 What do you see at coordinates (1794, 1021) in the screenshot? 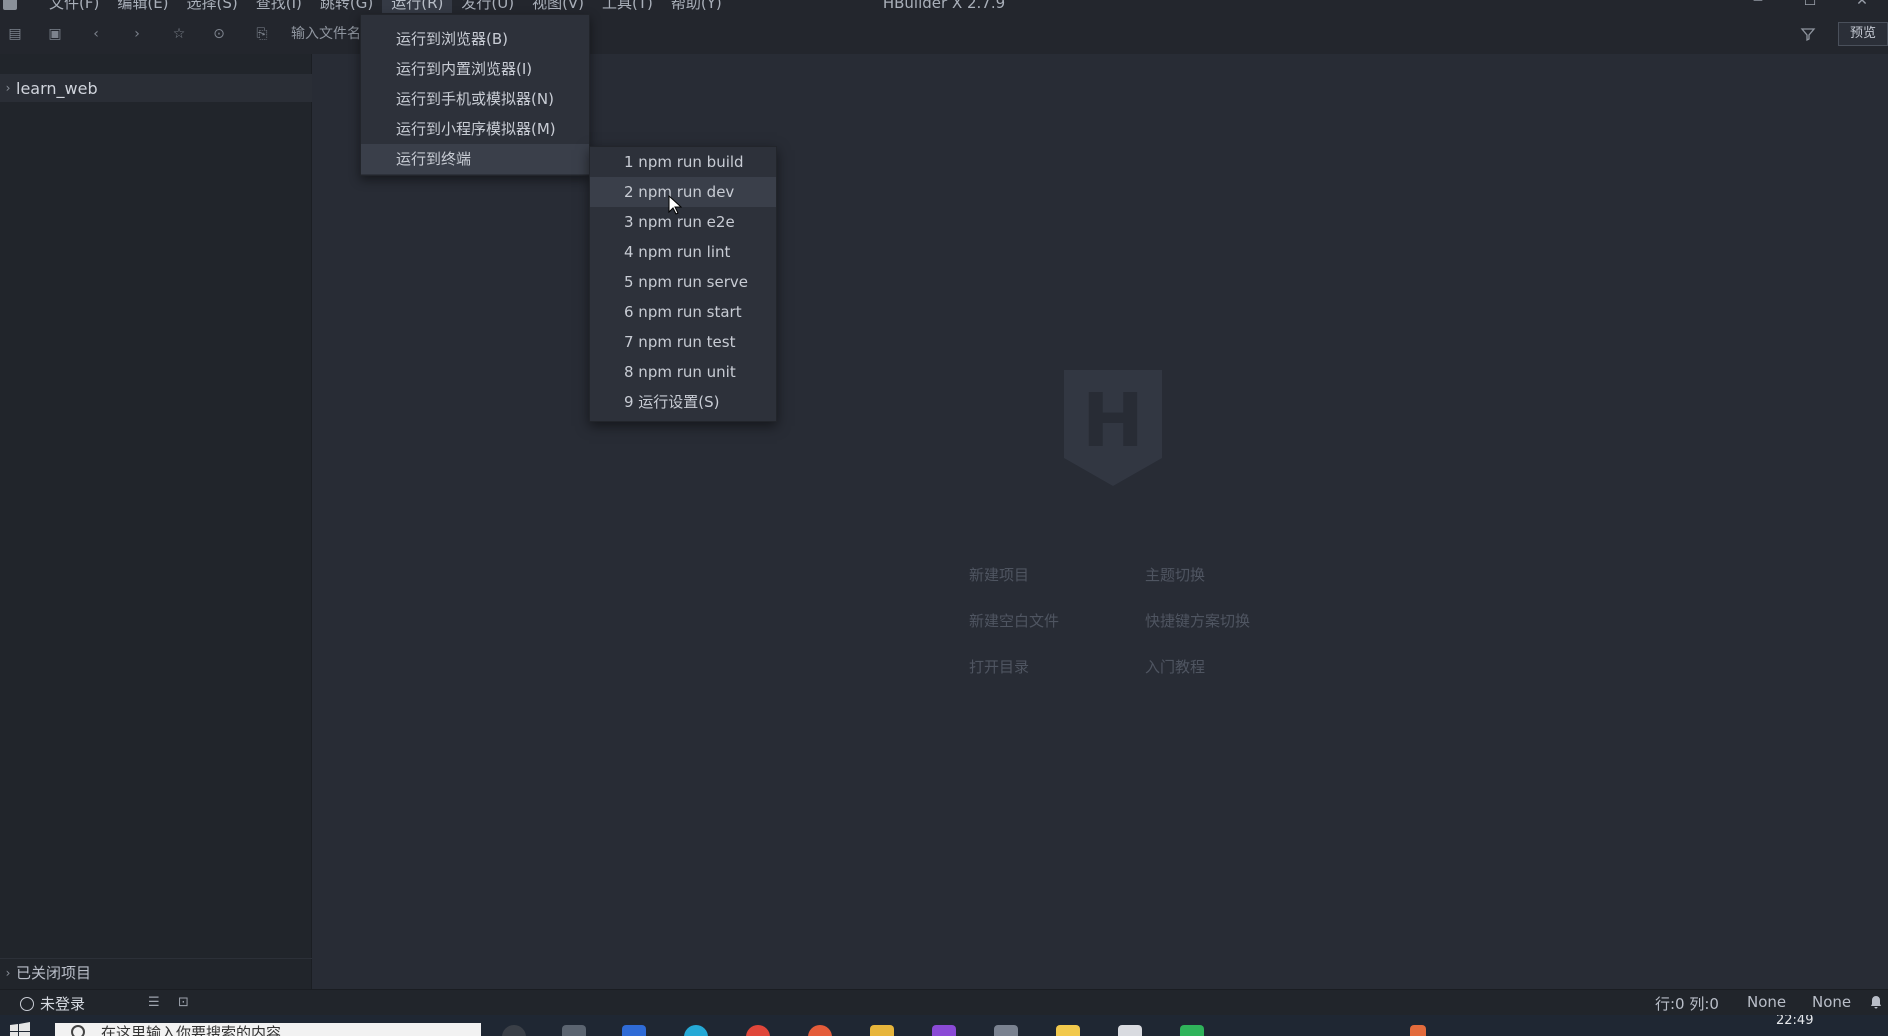
I see `clock: 22:49` at bounding box center [1794, 1021].